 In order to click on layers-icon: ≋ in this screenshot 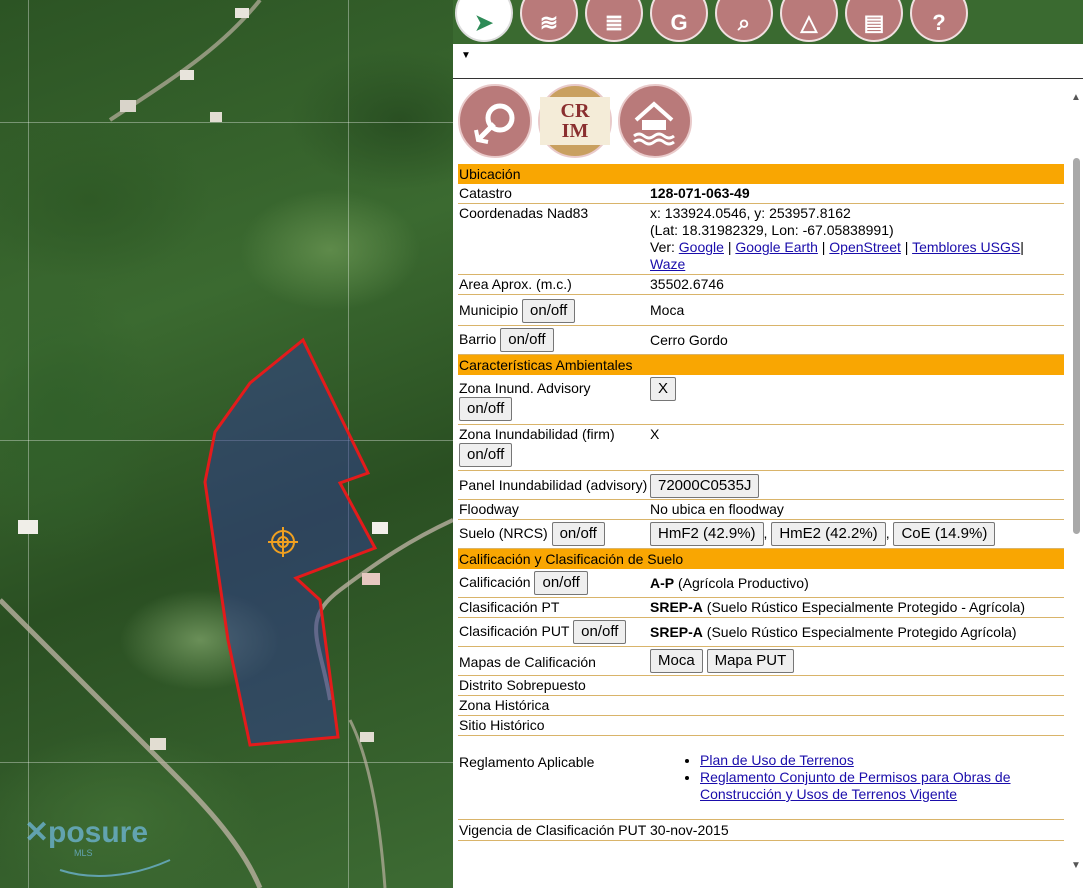, I will do `click(549, 21)`.